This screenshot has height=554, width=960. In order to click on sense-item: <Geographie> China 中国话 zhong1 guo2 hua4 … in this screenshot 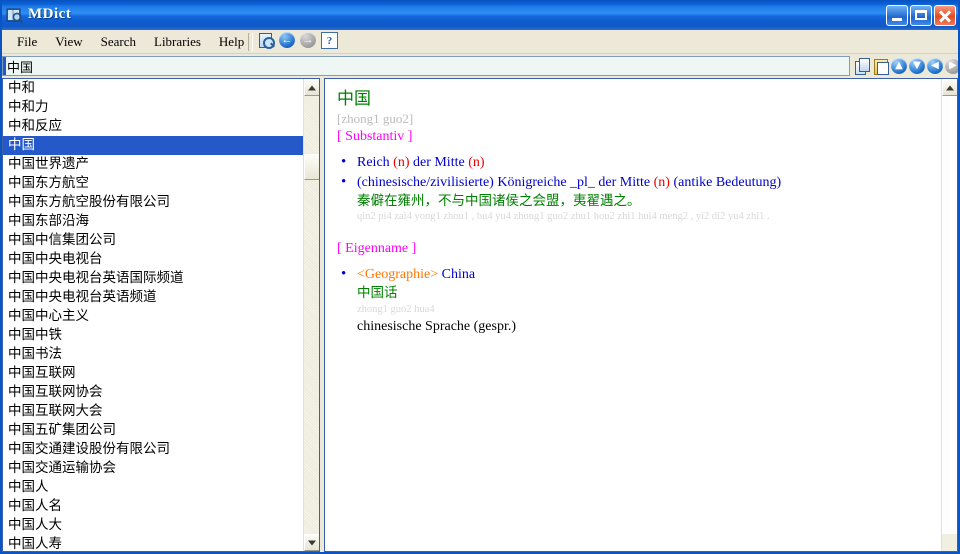, I will do `click(633, 300)`.